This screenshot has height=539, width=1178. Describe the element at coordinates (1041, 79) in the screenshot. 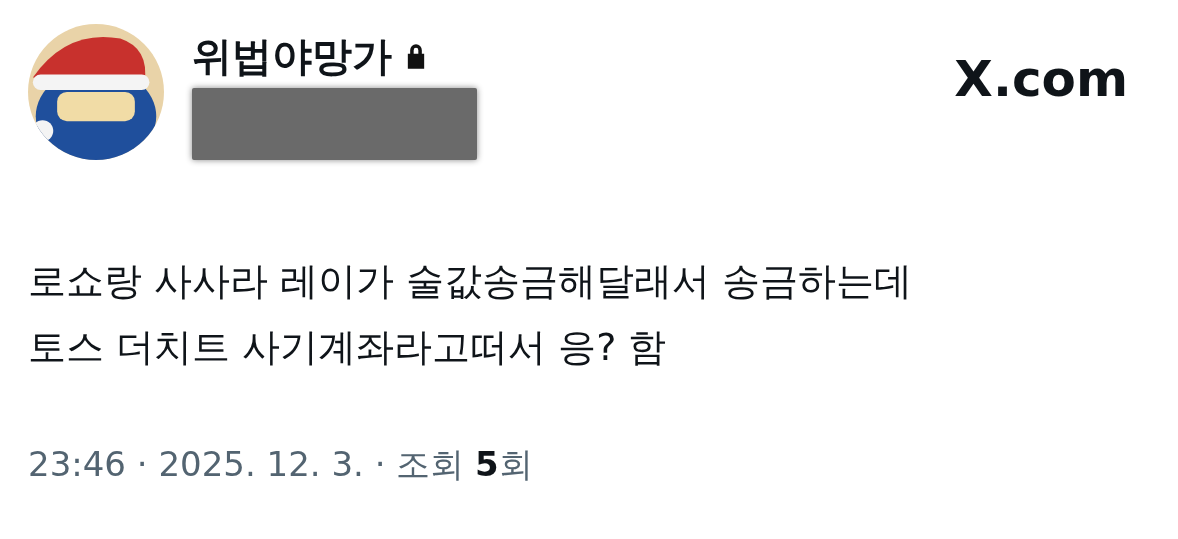

I see `site-logo: X.com` at that location.